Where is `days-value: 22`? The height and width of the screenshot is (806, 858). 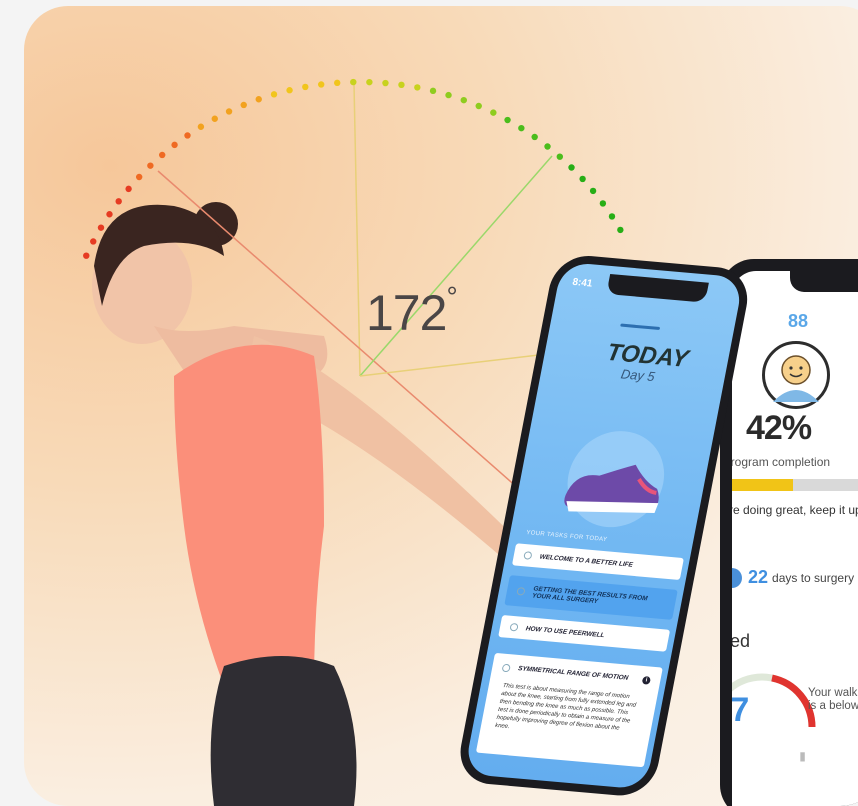 days-value: 22 is located at coordinates (758, 577).